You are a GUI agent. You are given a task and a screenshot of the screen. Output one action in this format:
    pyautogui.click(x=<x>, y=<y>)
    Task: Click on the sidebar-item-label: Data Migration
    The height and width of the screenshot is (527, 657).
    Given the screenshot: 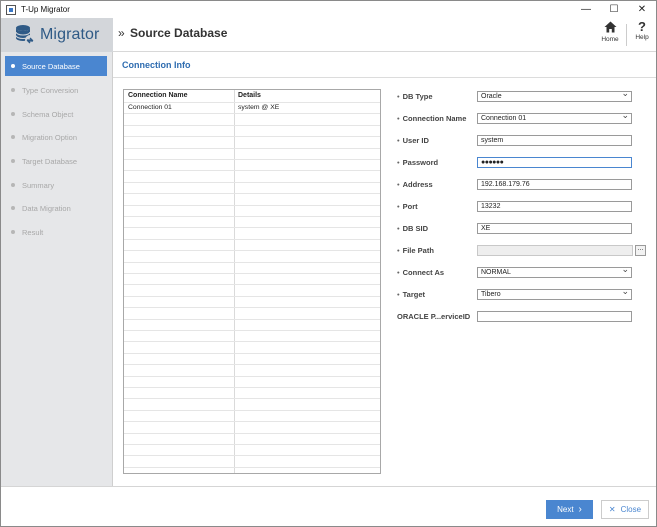 What is the action you would take?
    pyautogui.click(x=46, y=208)
    